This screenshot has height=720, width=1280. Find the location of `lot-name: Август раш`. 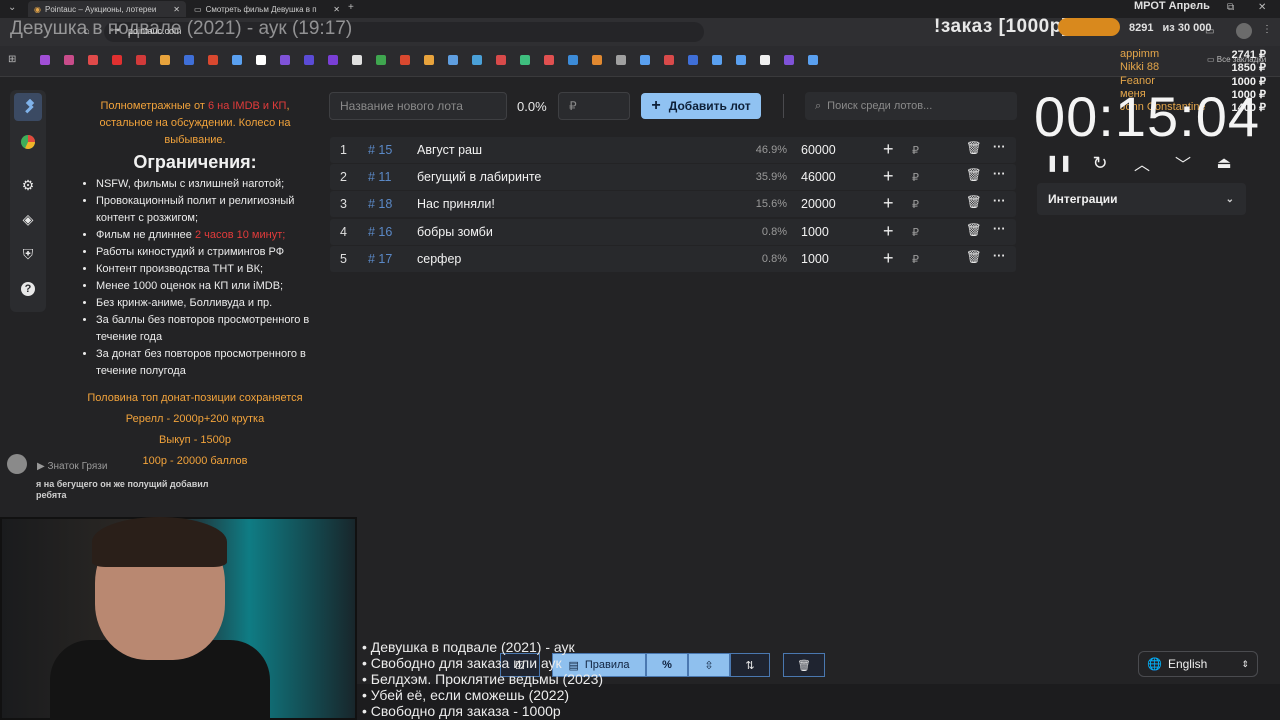

lot-name: Август раш is located at coordinates (449, 150).